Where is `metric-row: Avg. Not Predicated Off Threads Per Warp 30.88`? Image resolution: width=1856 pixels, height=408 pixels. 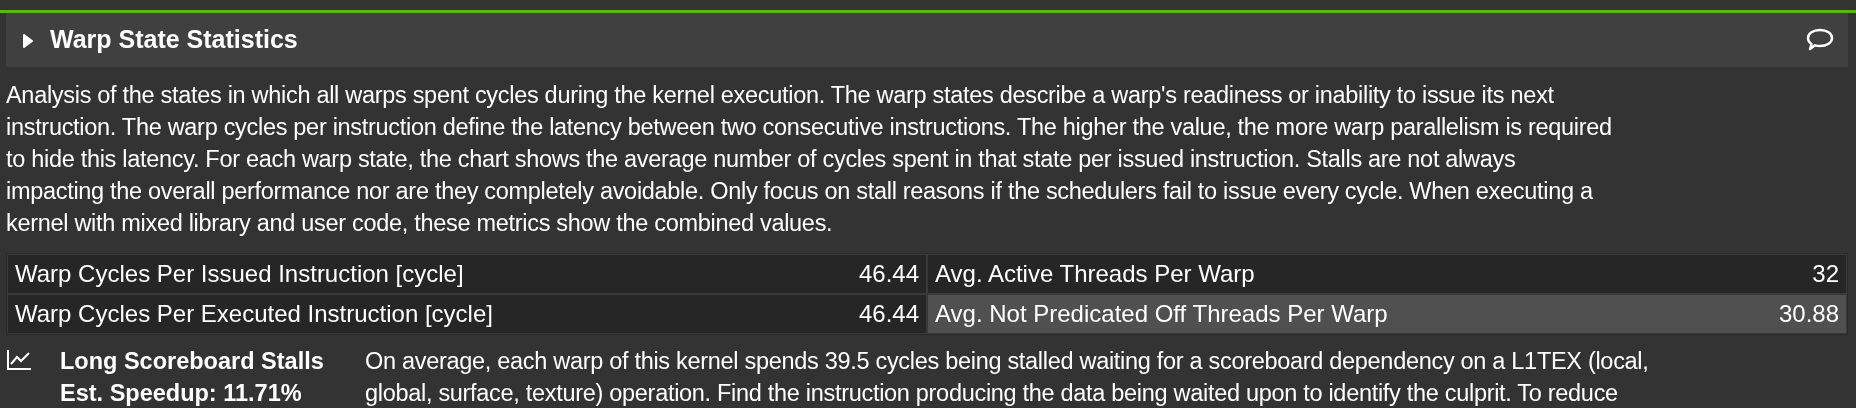
metric-row: Avg. Not Predicated Off Threads Per Warp 30.88 is located at coordinates (1387, 314).